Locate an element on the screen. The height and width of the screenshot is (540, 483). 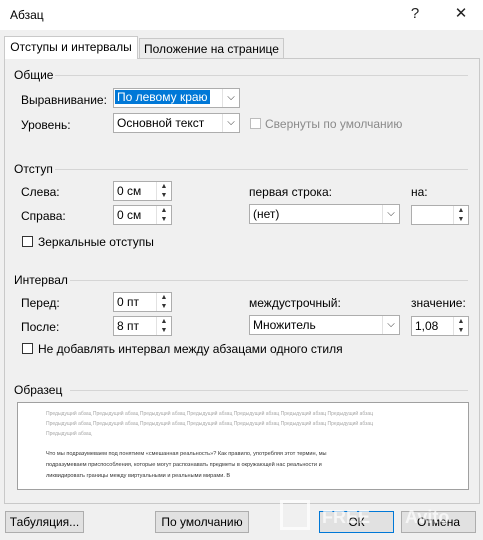
spacing-before-spinner: 0 пт ▲ ▼ is located at coordinates (142, 302).